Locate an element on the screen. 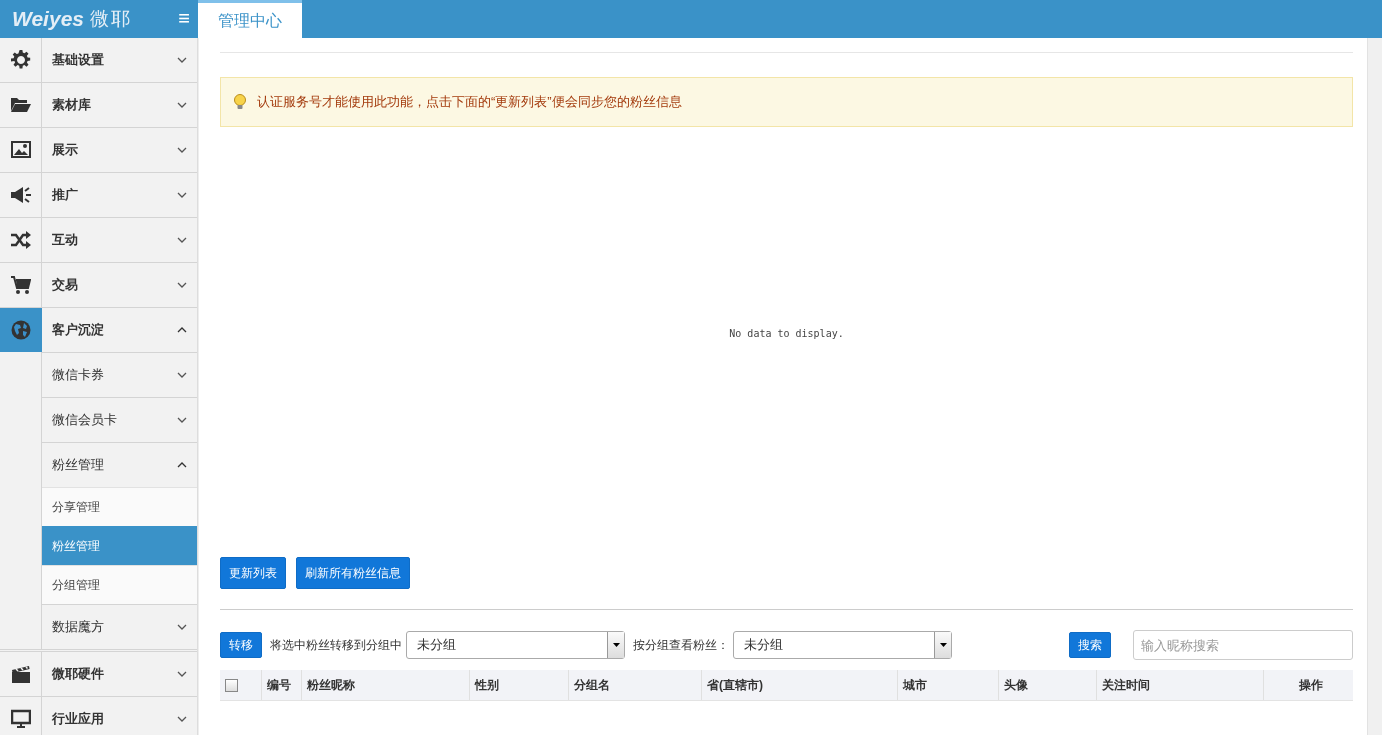  monitor-icon is located at coordinates (20, 719).